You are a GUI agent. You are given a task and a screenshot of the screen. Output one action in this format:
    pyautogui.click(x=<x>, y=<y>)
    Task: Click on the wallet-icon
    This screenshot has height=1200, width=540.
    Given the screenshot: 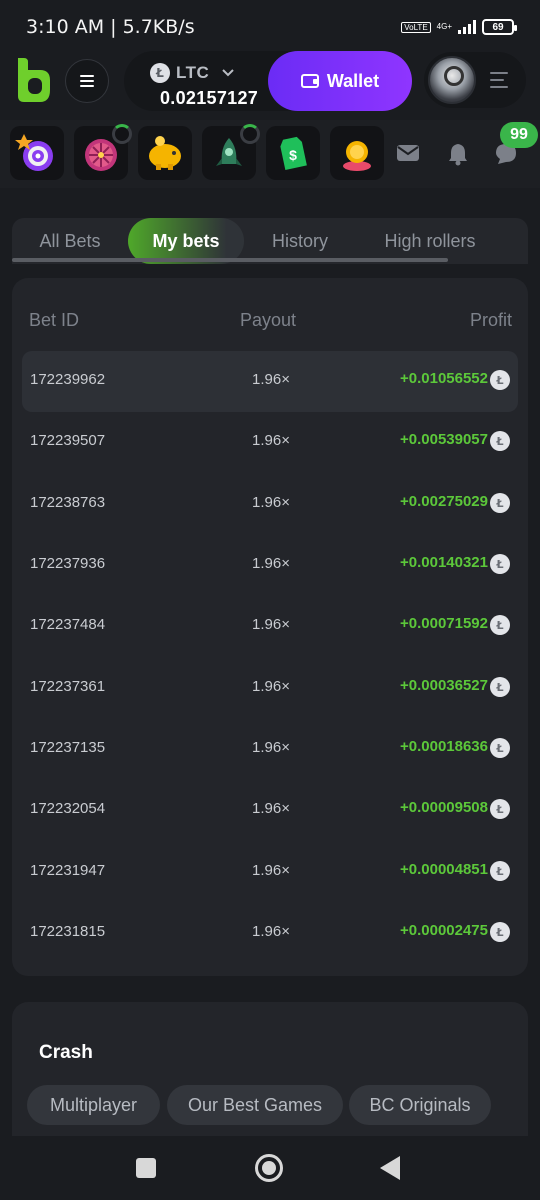 What is the action you would take?
    pyautogui.click(x=309, y=81)
    